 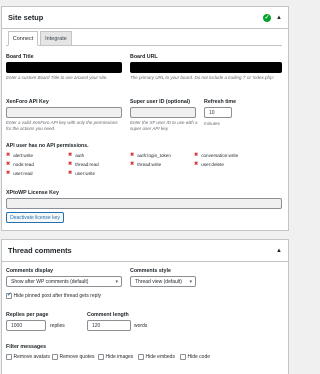 What do you see at coordinates (27, 102) in the screenshot?
I see `api-key-label: XenForo API Key` at bounding box center [27, 102].